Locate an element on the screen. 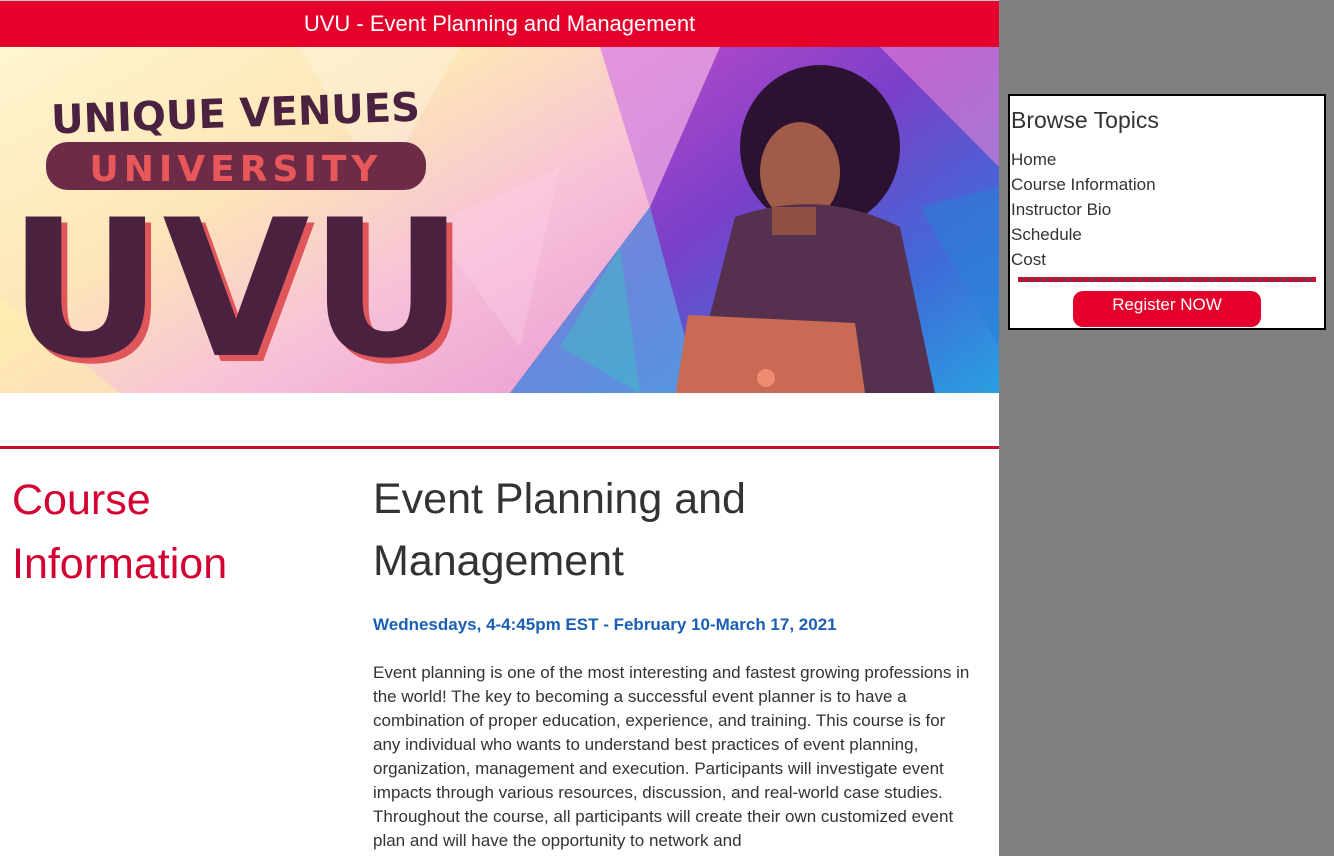 The image size is (1334, 856). page-header-title: UVU - Event Planning and Management is located at coordinates (499, 23).